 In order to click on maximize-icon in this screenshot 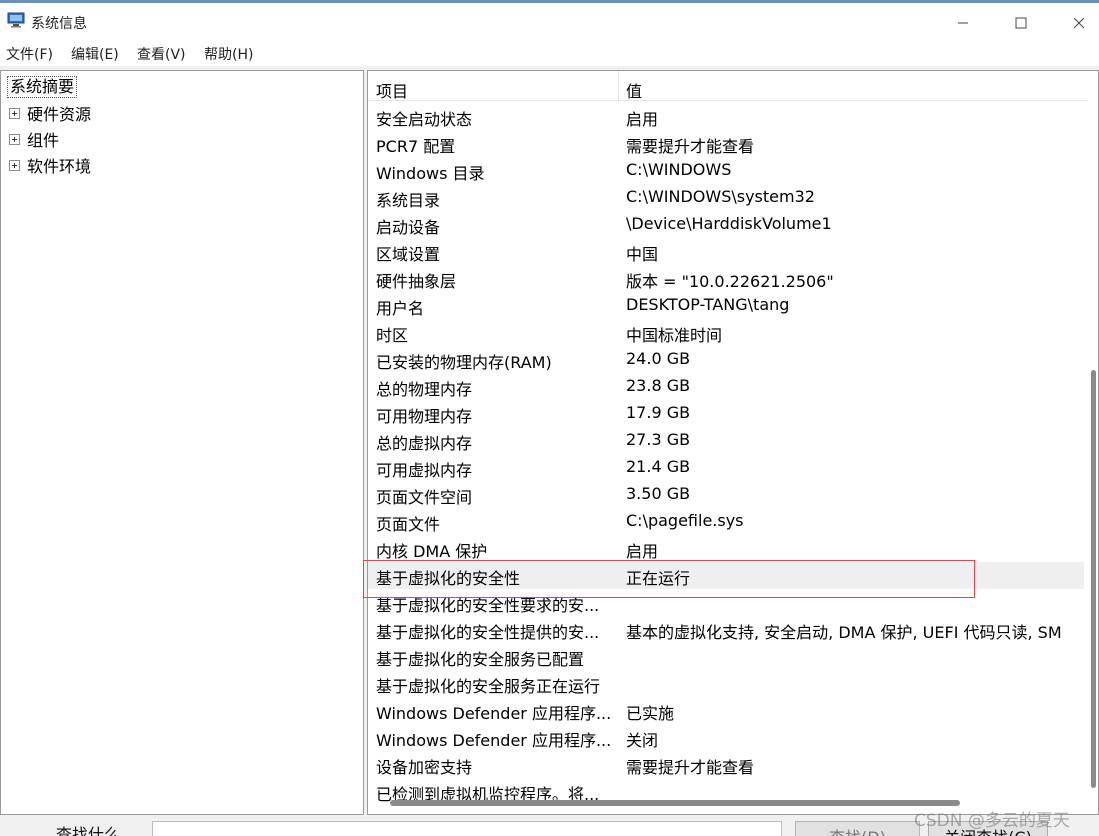, I will do `click(1021, 23)`.